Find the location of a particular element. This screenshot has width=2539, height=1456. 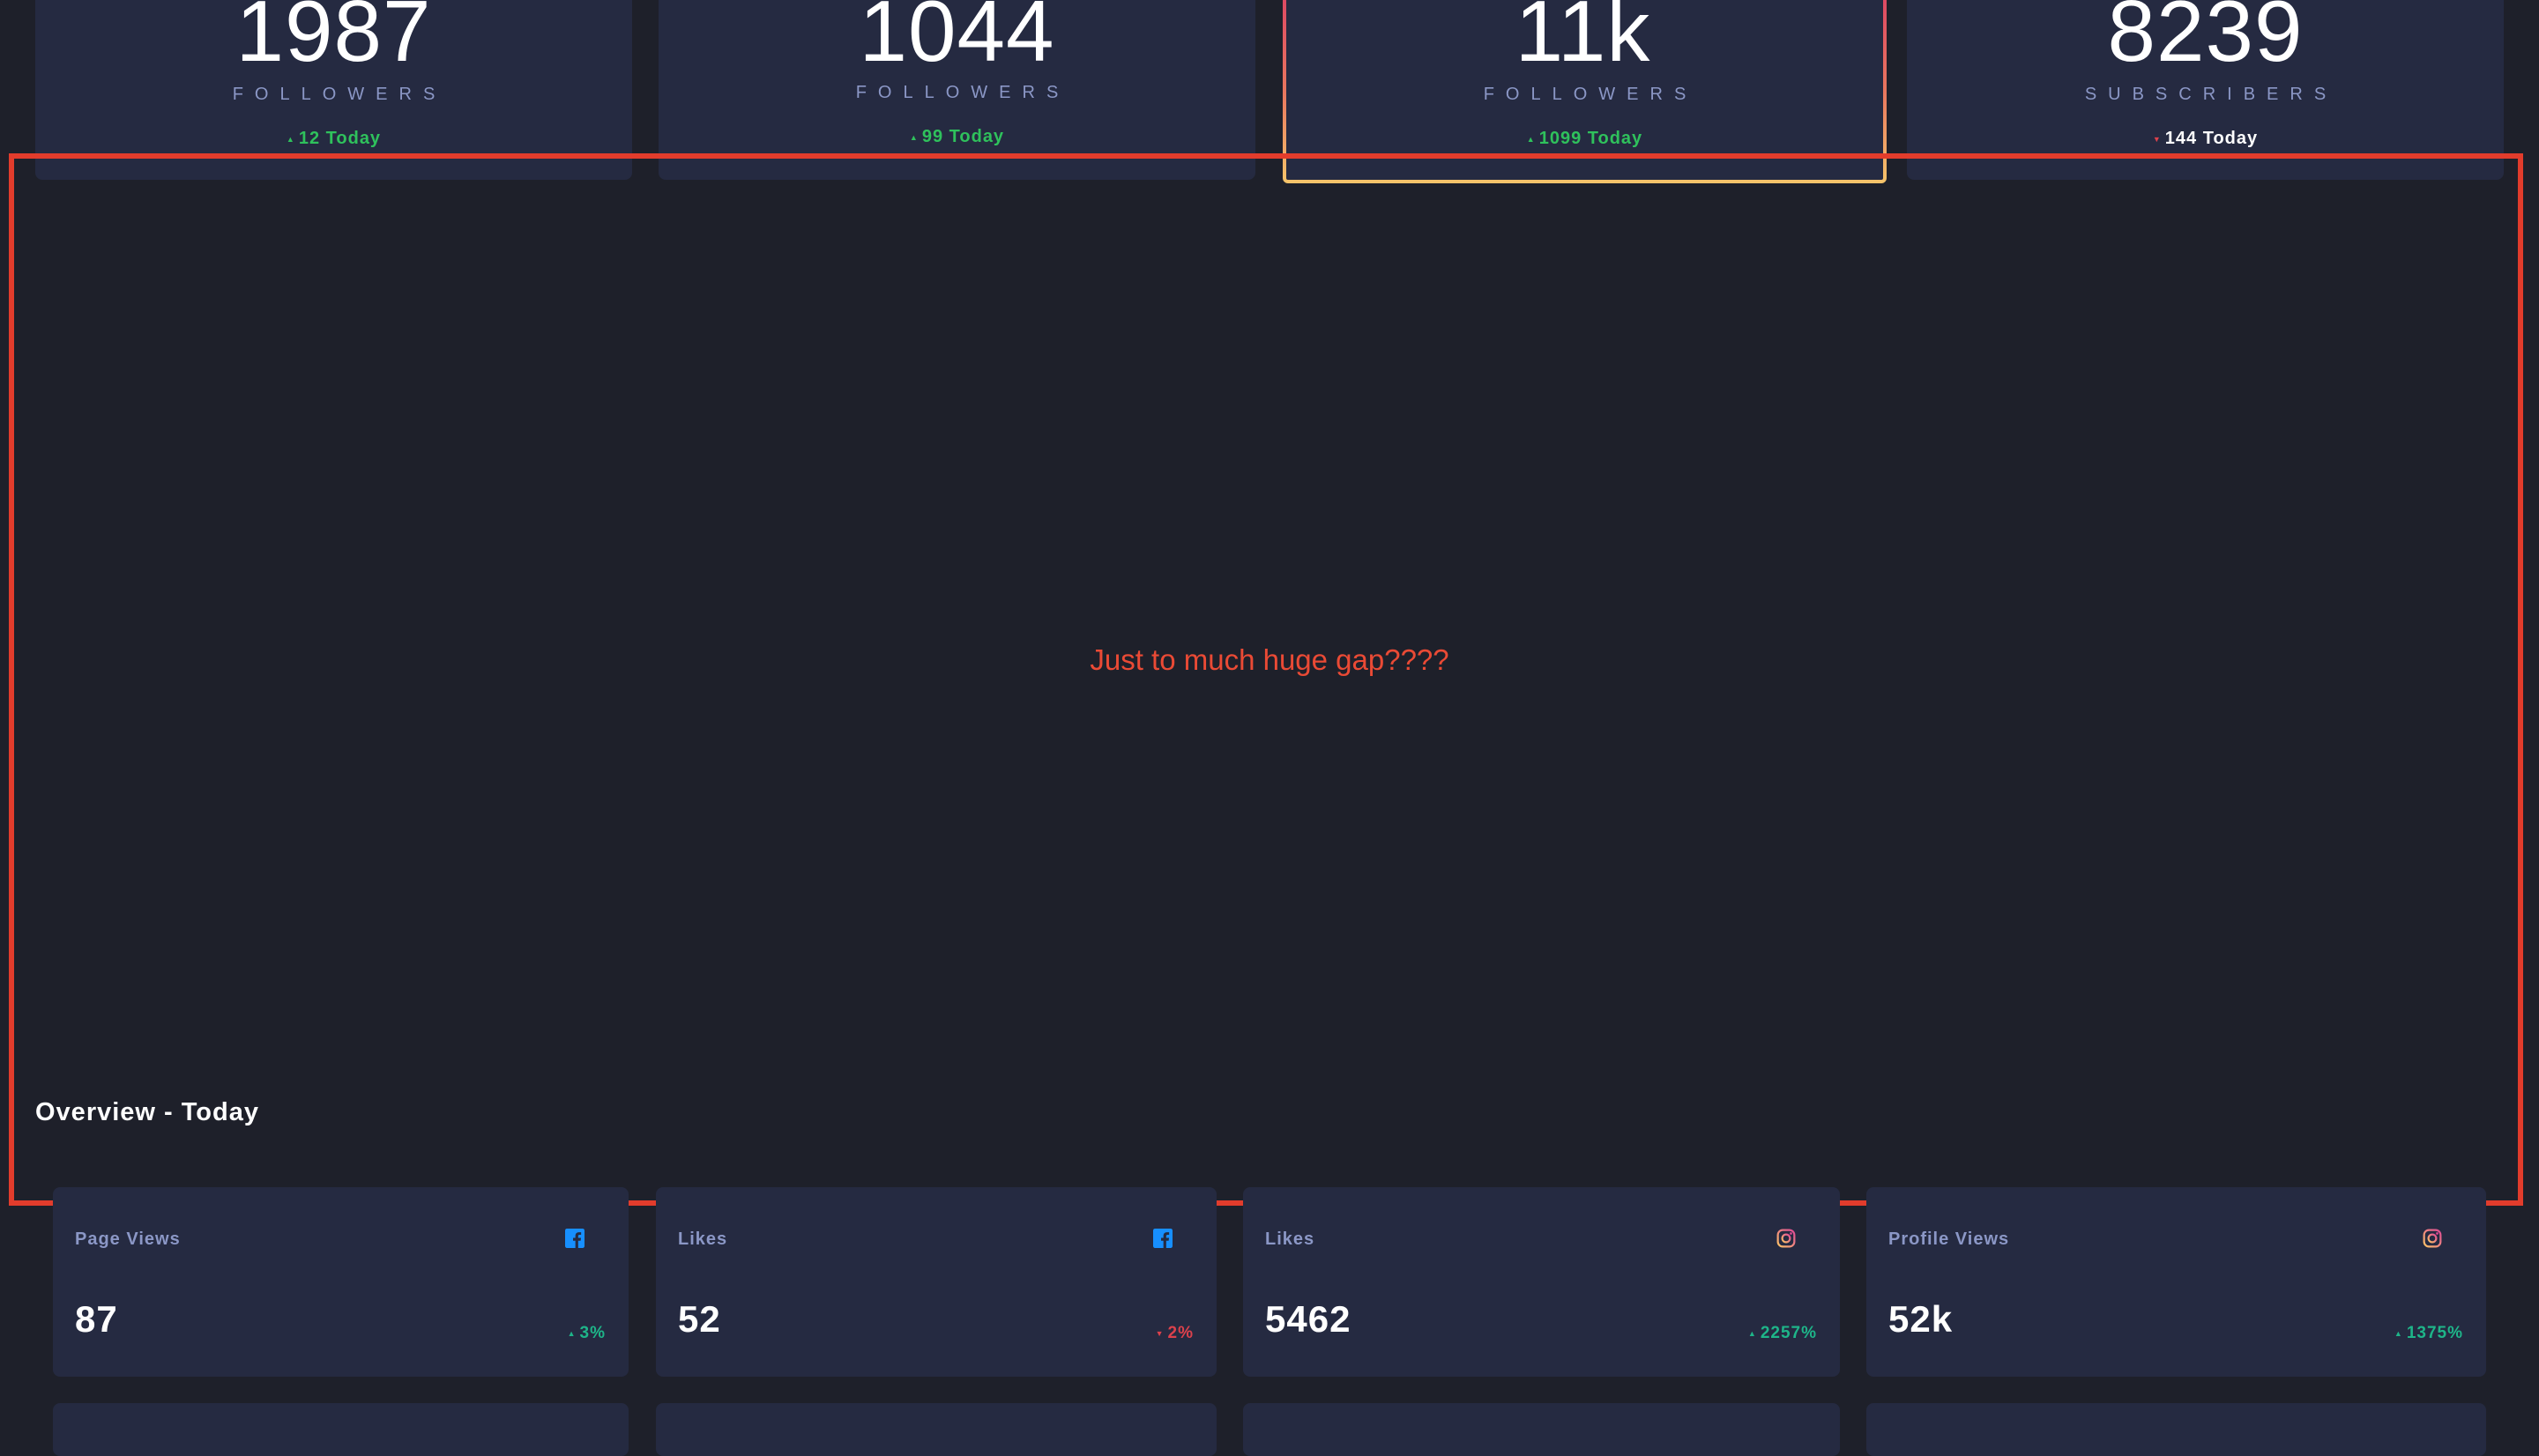

overview-card-profile-views: Profile Views 52k ▲ 1375% is located at coordinates (2176, 1282).